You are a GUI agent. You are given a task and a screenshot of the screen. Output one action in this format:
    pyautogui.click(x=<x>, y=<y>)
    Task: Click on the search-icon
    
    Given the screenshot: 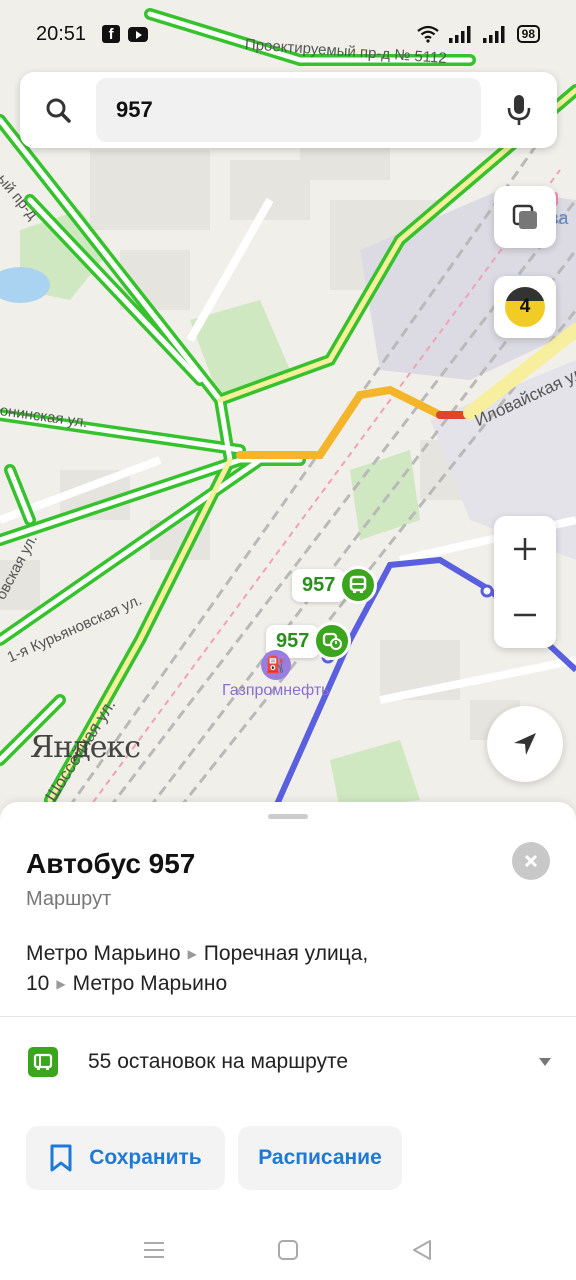 What is the action you would take?
    pyautogui.click(x=58, y=110)
    